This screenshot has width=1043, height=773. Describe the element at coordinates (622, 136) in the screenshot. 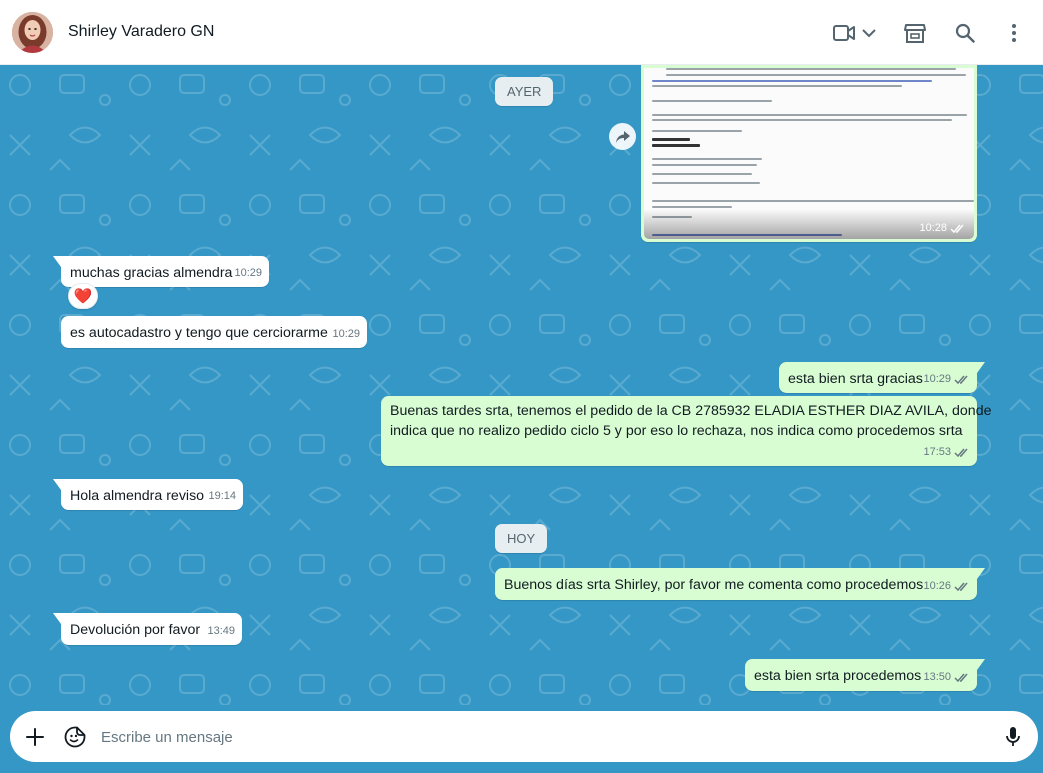

I see `forward-icon` at that location.